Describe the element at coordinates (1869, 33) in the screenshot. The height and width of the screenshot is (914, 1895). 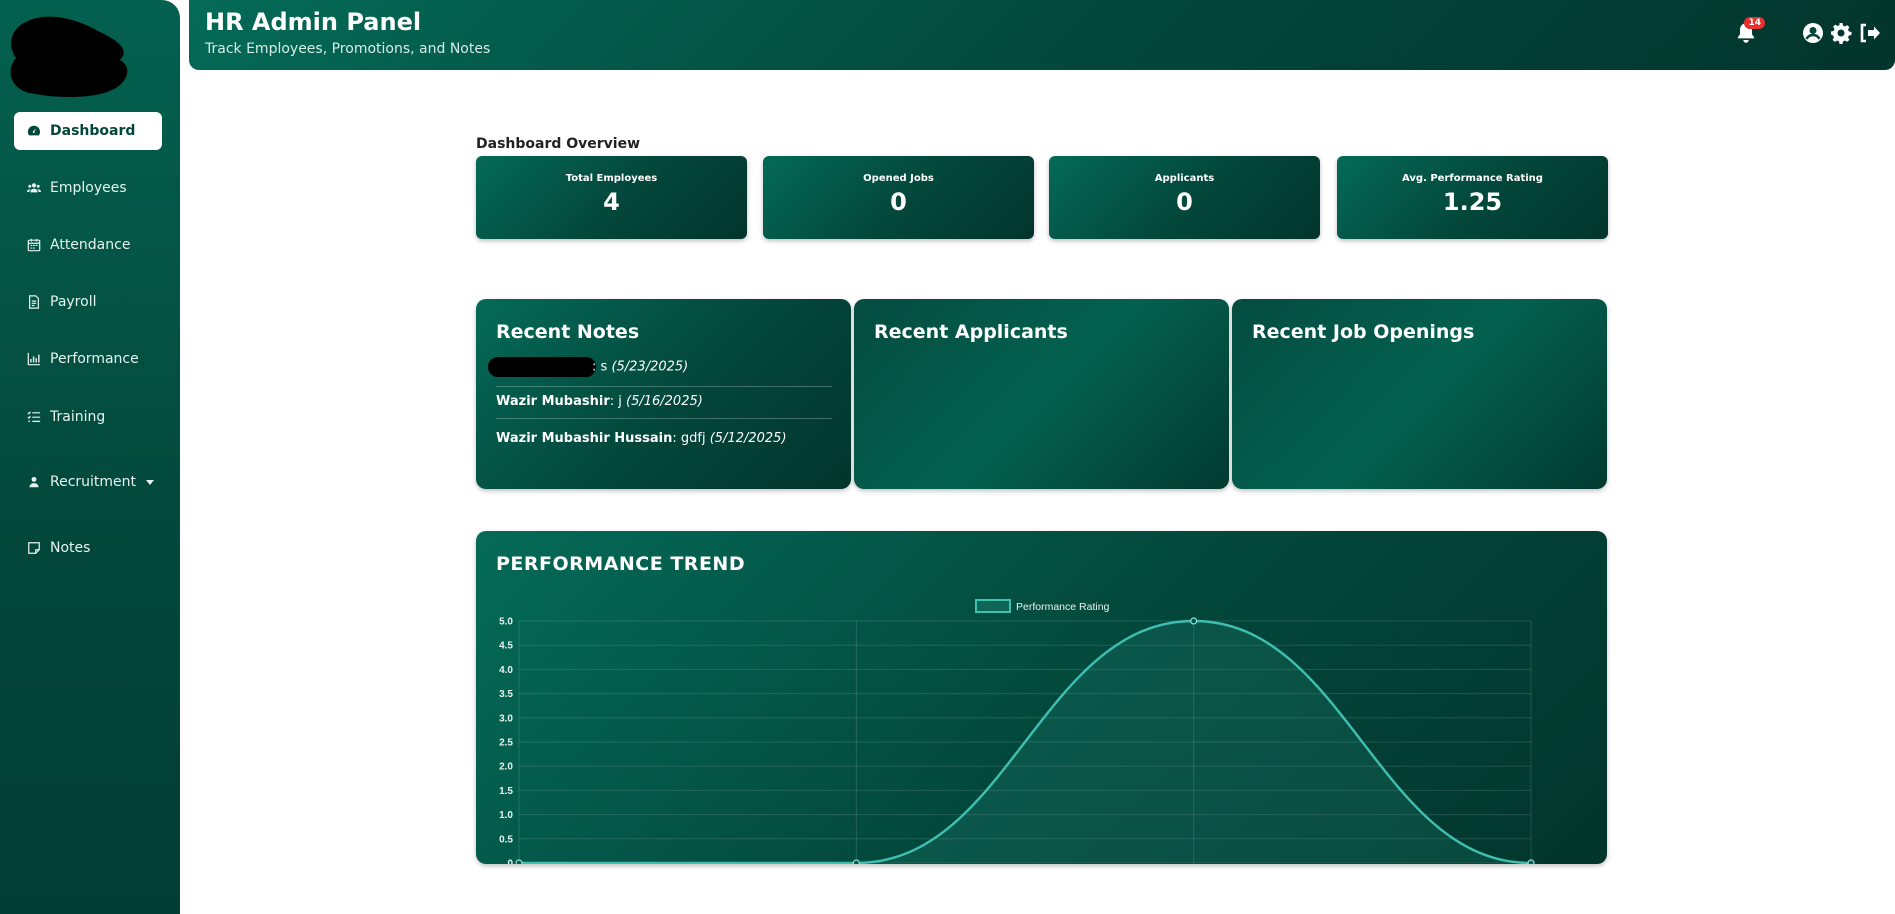
I see `logout-icon` at that location.